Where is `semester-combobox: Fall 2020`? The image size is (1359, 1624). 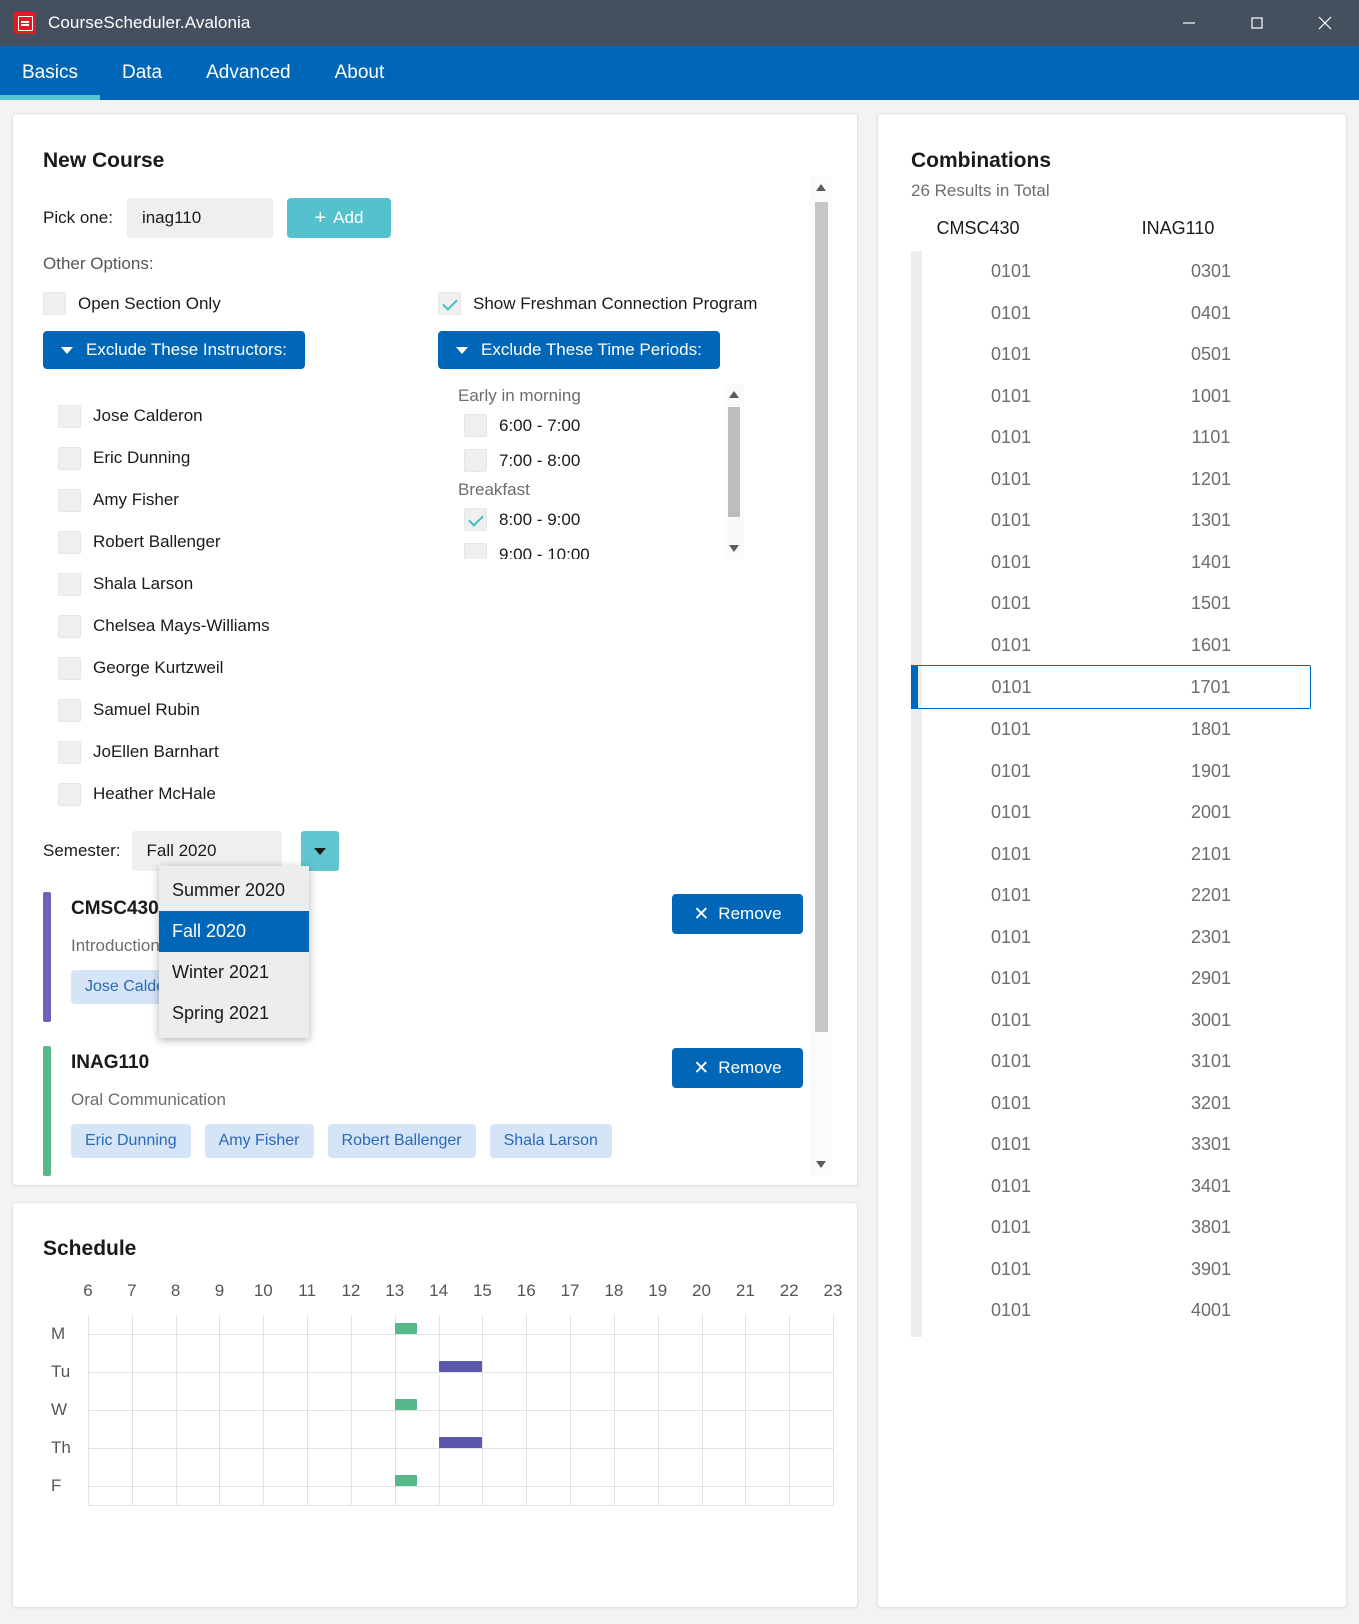
semester-combobox: Fall 2020 is located at coordinates (235, 851).